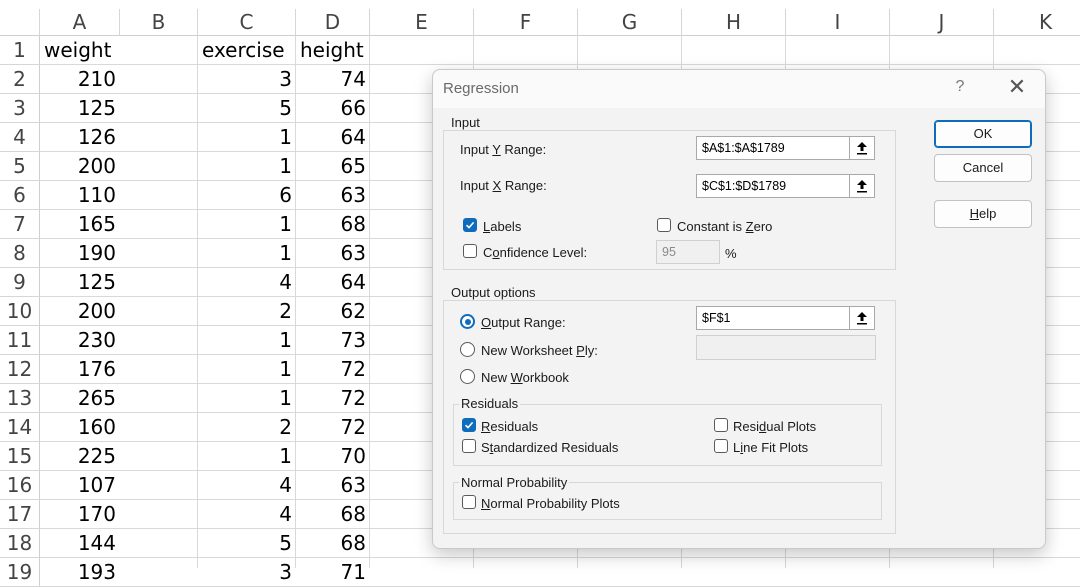 The width and height of the screenshot is (1080, 587). I want to click on cell-a6: 110, so click(80, 195).